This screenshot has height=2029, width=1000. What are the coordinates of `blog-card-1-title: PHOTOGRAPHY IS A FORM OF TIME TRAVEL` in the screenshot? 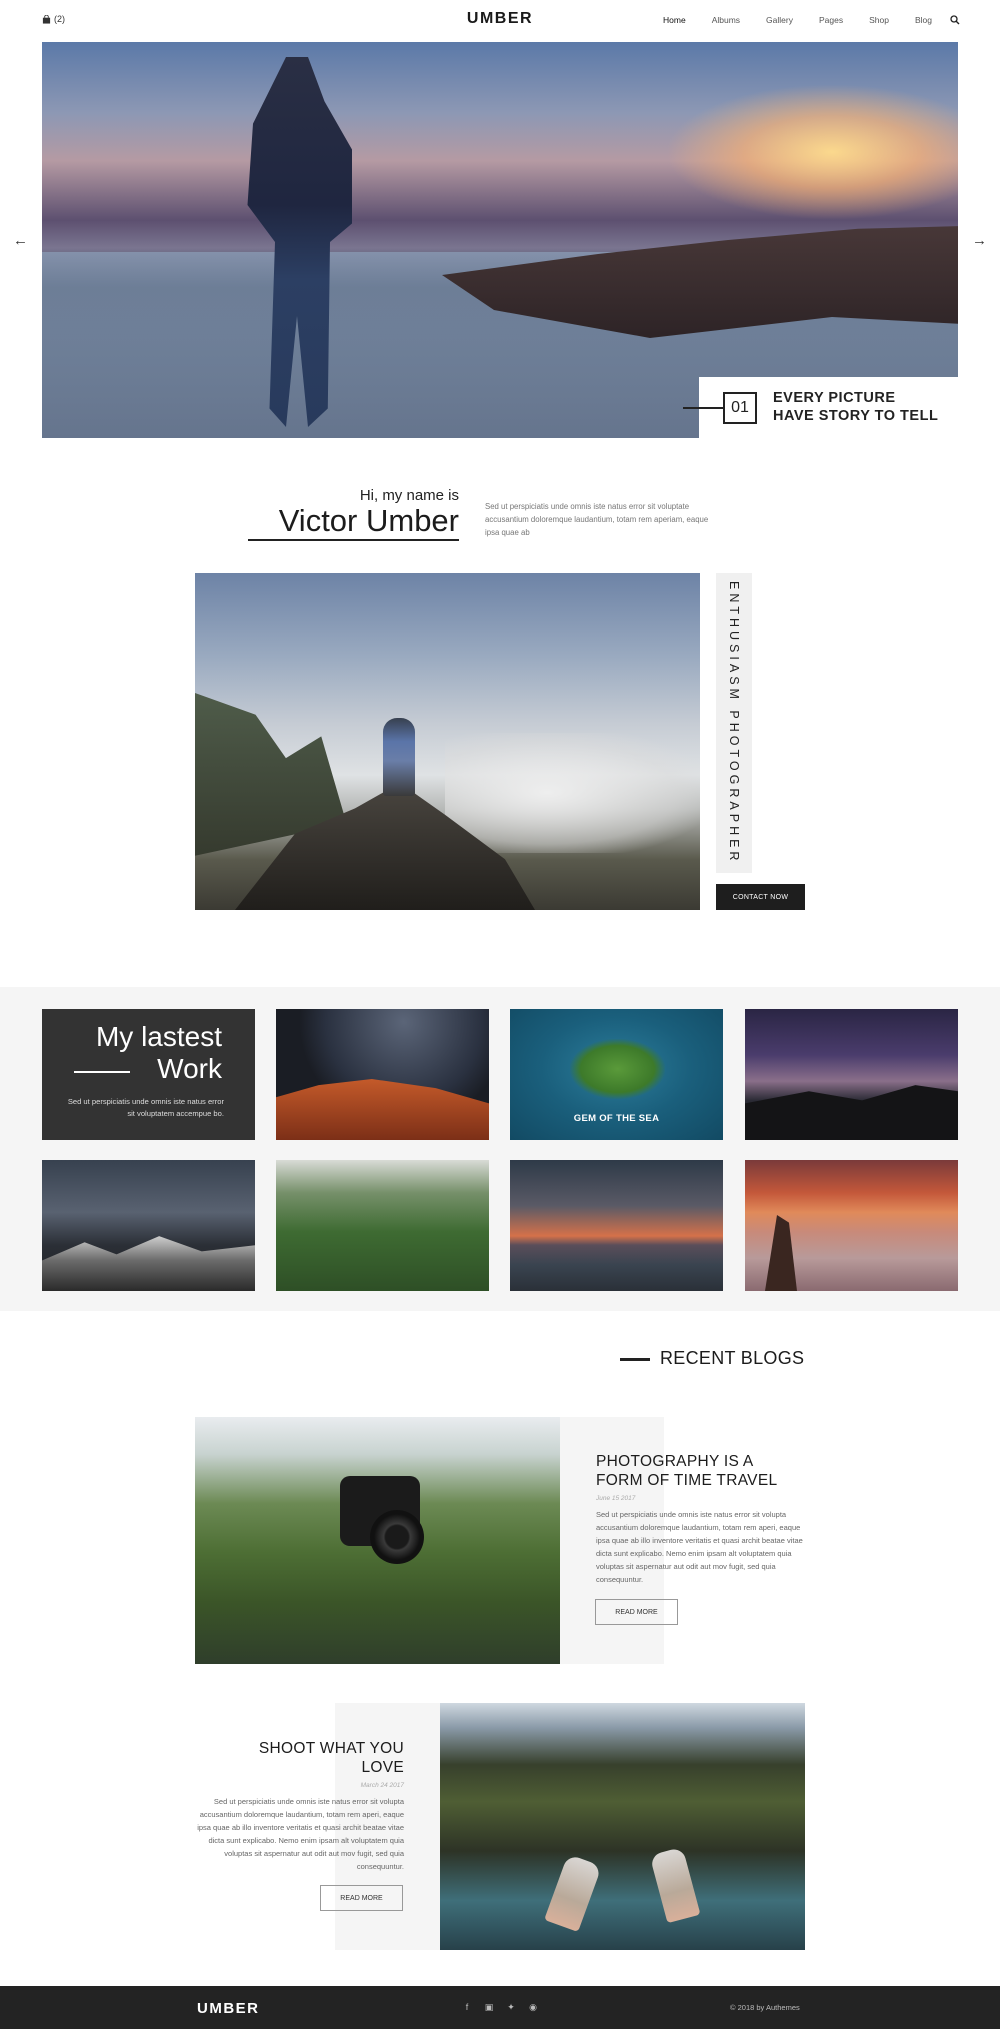 It's located at (711, 1471).